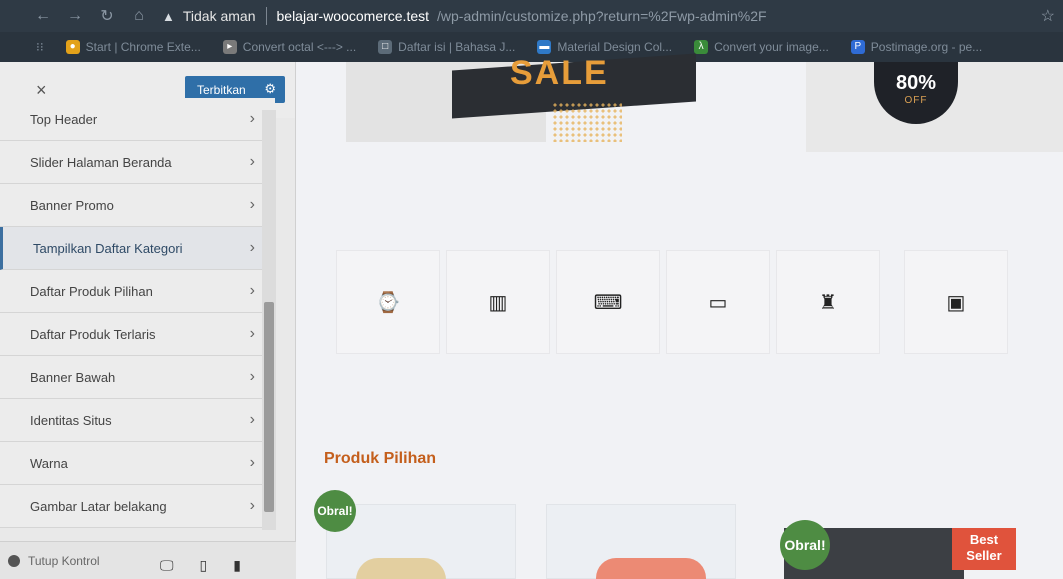 The height and width of the screenshot is (579, 1063). I want to click on category-item: ♜, so click(828, 302).